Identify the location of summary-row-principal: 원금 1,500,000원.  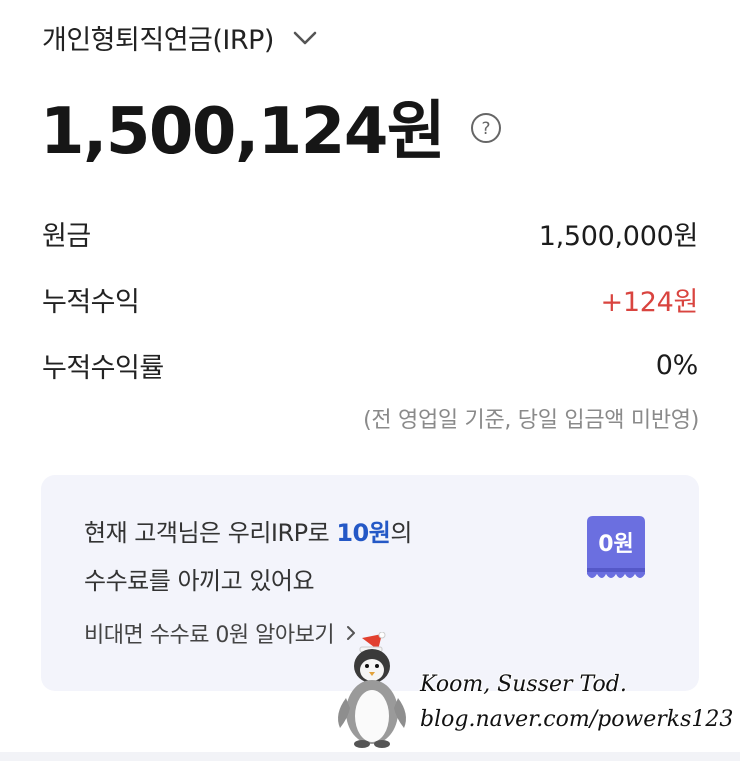
(370, 233).